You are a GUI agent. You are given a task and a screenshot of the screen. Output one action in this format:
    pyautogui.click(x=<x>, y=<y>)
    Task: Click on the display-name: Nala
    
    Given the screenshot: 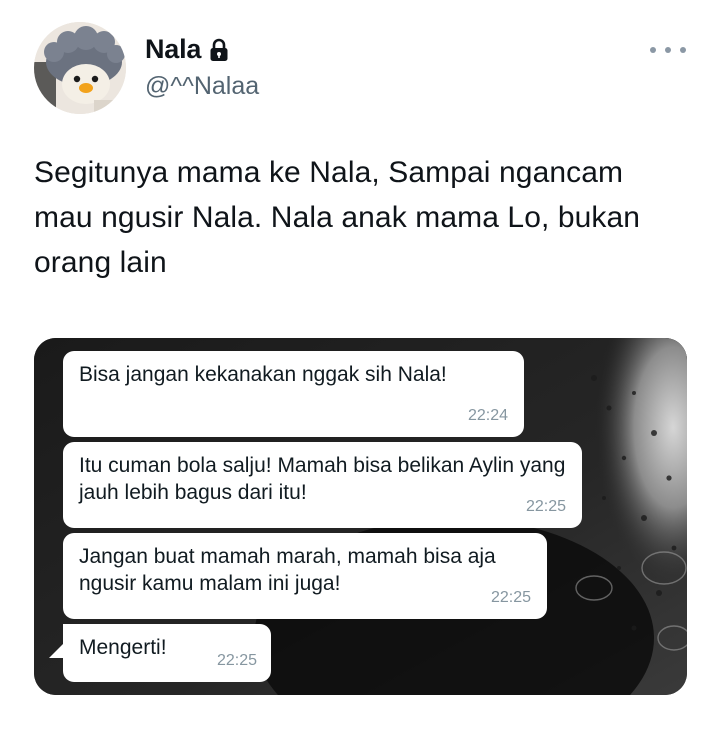 What is the action you would take?
    pyautogui.click(x=173, y=49)
    